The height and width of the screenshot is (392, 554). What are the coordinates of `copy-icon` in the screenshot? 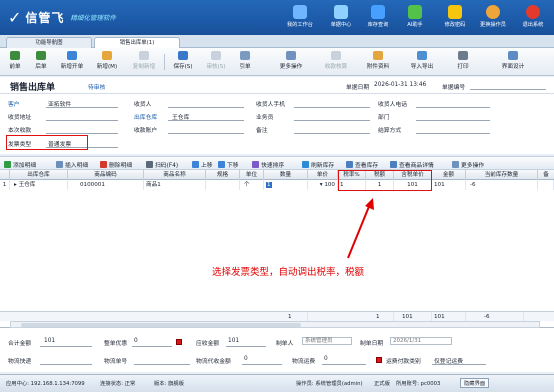 It's located at (144, 55).